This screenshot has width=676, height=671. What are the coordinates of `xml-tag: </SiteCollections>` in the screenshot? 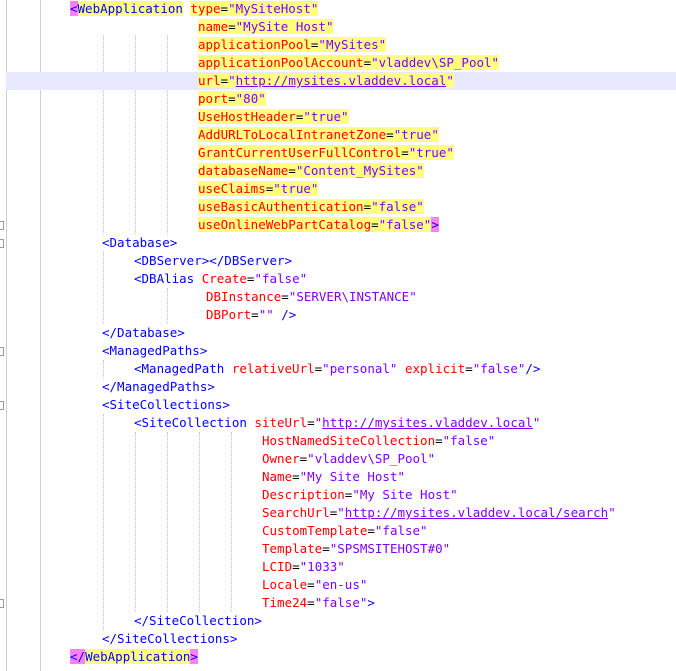 It's located at (170, 638).